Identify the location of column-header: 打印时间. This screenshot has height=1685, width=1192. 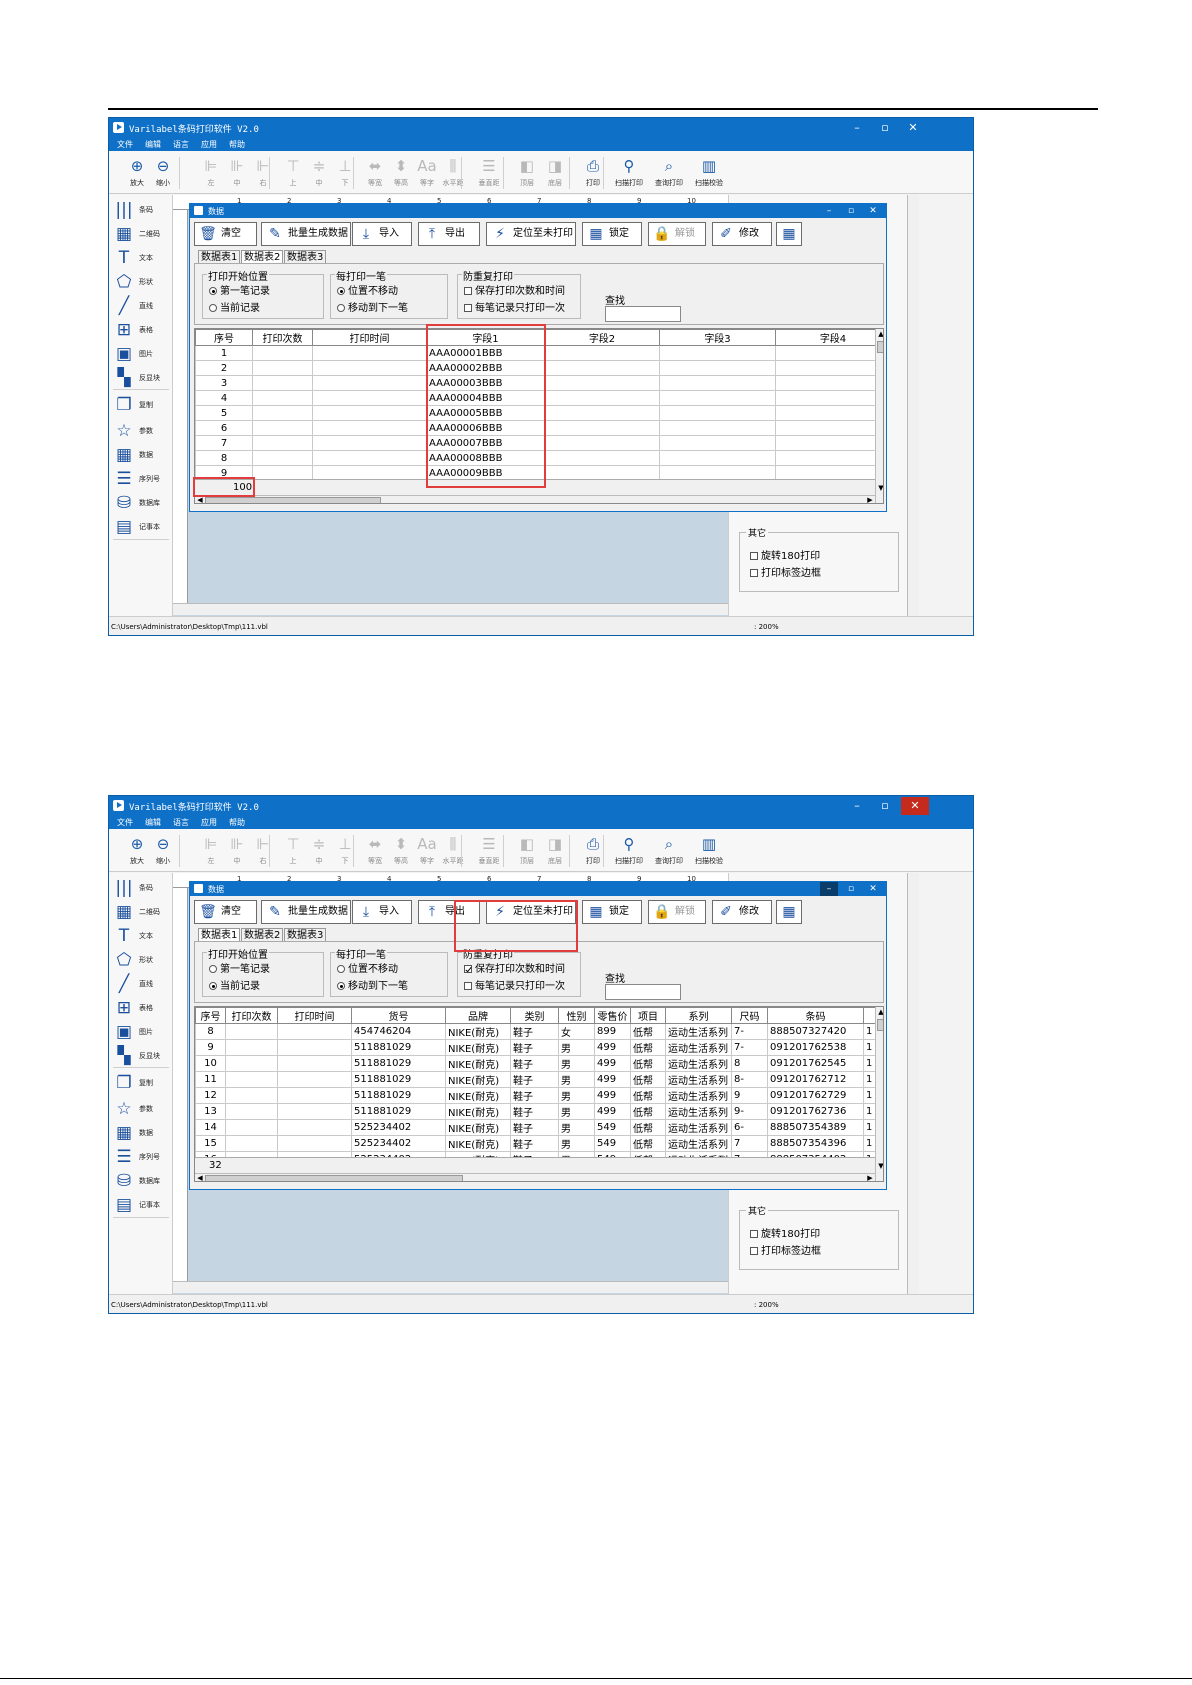
(314, 1015).